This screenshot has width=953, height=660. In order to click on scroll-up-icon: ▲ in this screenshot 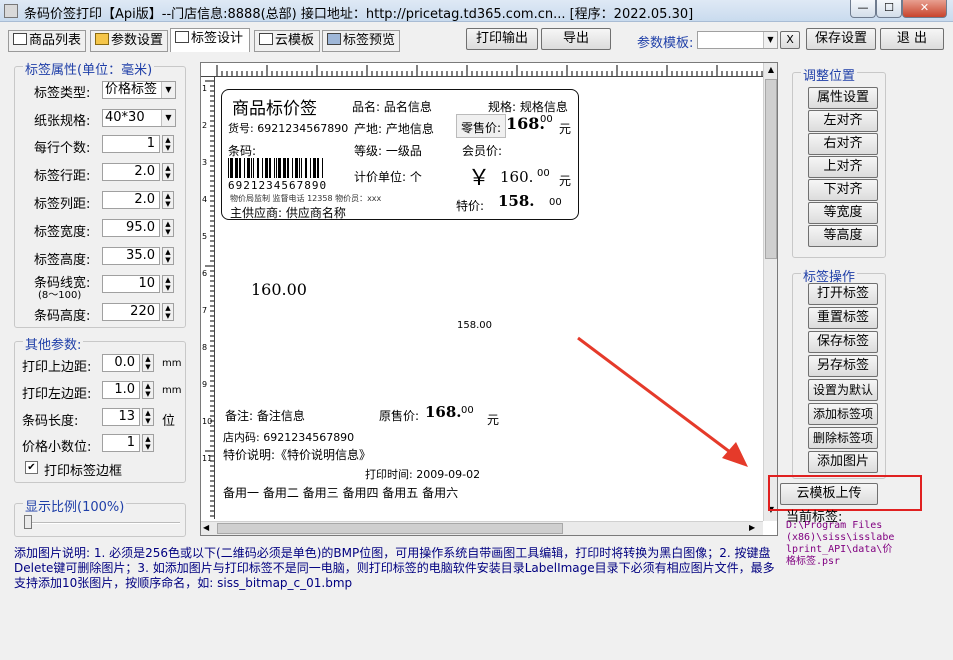, I will do `click(771, 71)`.